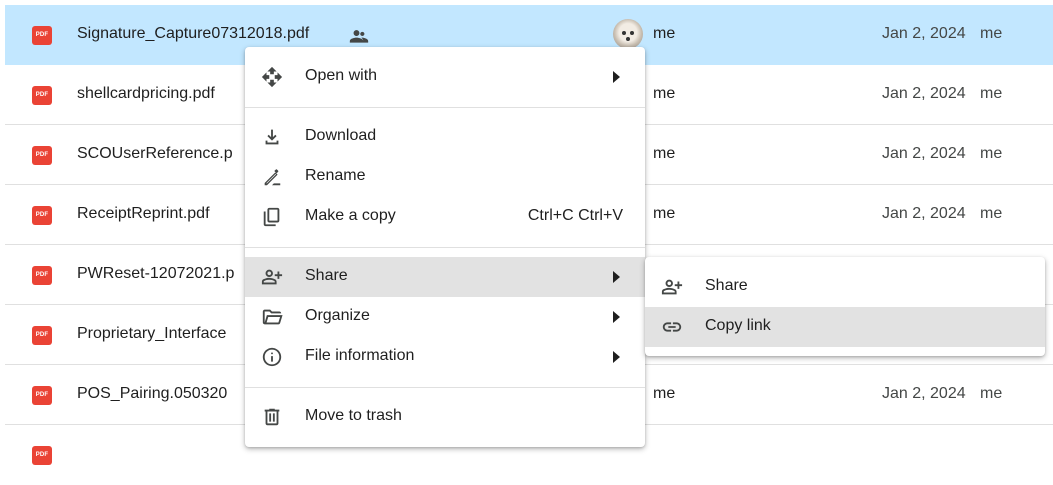  Describe the element at coordinates (272, 177) in the screenshot. I see `rename-pencil-icon` at that location.